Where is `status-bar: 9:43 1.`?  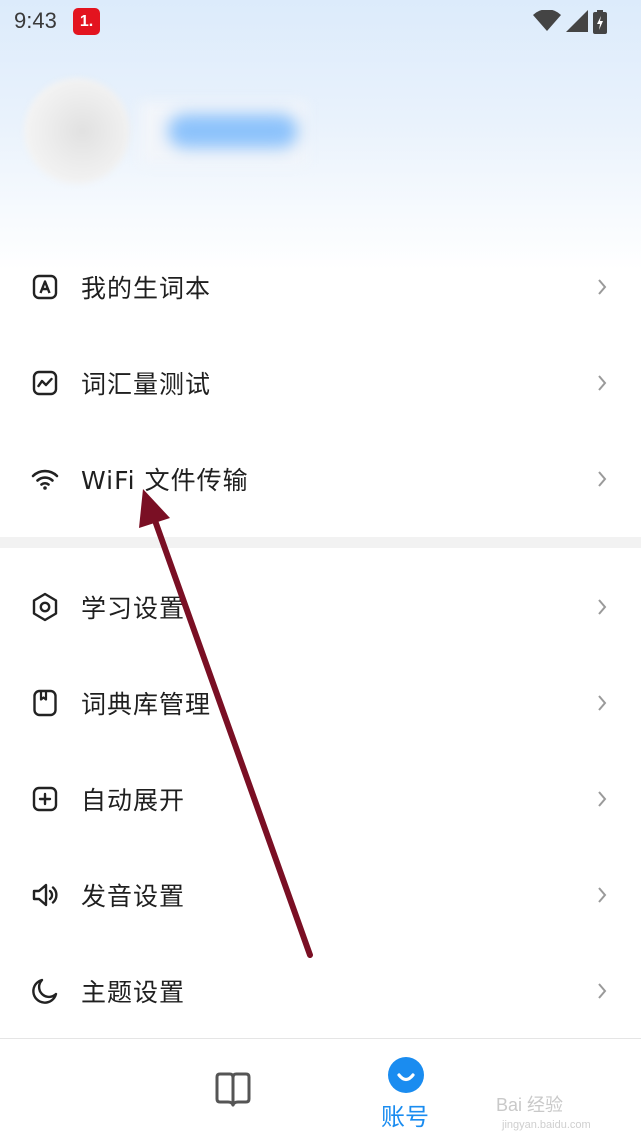
status-bar: 9:43 1. is located at coordinates (320, 22).